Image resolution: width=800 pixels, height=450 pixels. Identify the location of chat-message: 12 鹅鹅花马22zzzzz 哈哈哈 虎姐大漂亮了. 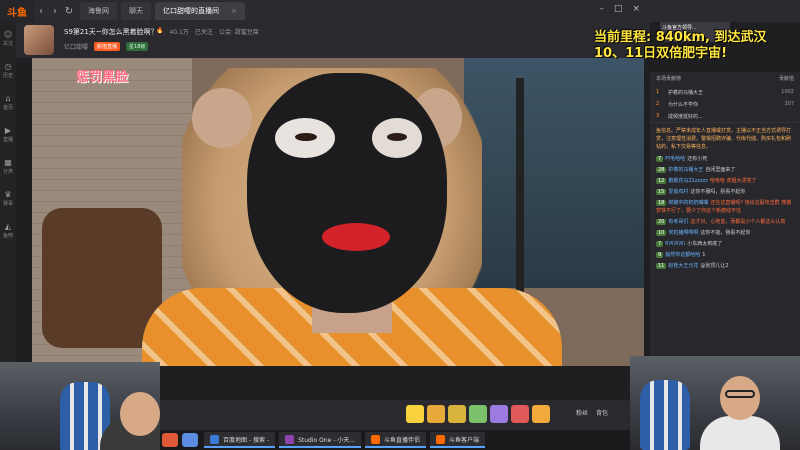
(725, 181).